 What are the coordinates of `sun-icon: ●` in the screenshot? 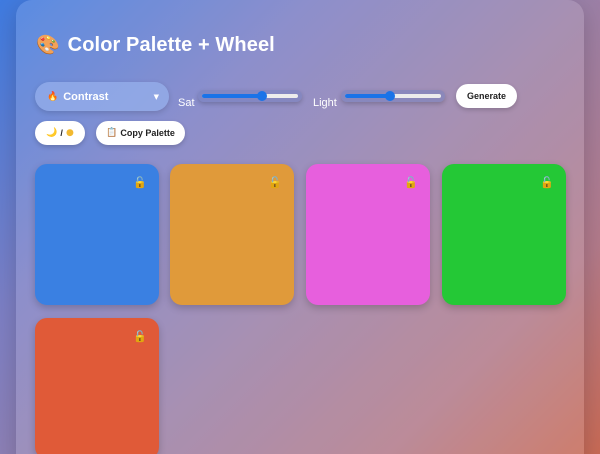 It's located at (69, 133).